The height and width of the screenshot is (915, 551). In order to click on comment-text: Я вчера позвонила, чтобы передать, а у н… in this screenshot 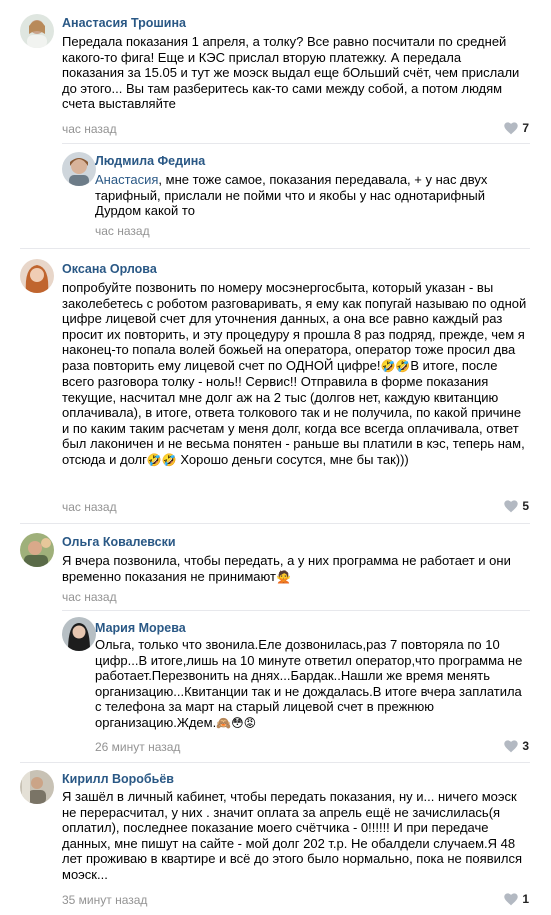, I will do `click(296, 569)`.